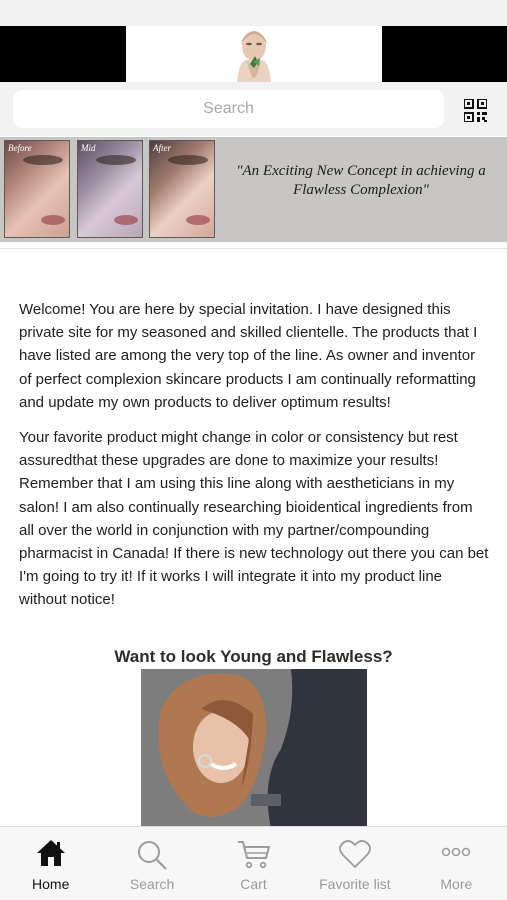 The image size is (507, 900). I want to click on tab-search: Search, so click(151, 863).